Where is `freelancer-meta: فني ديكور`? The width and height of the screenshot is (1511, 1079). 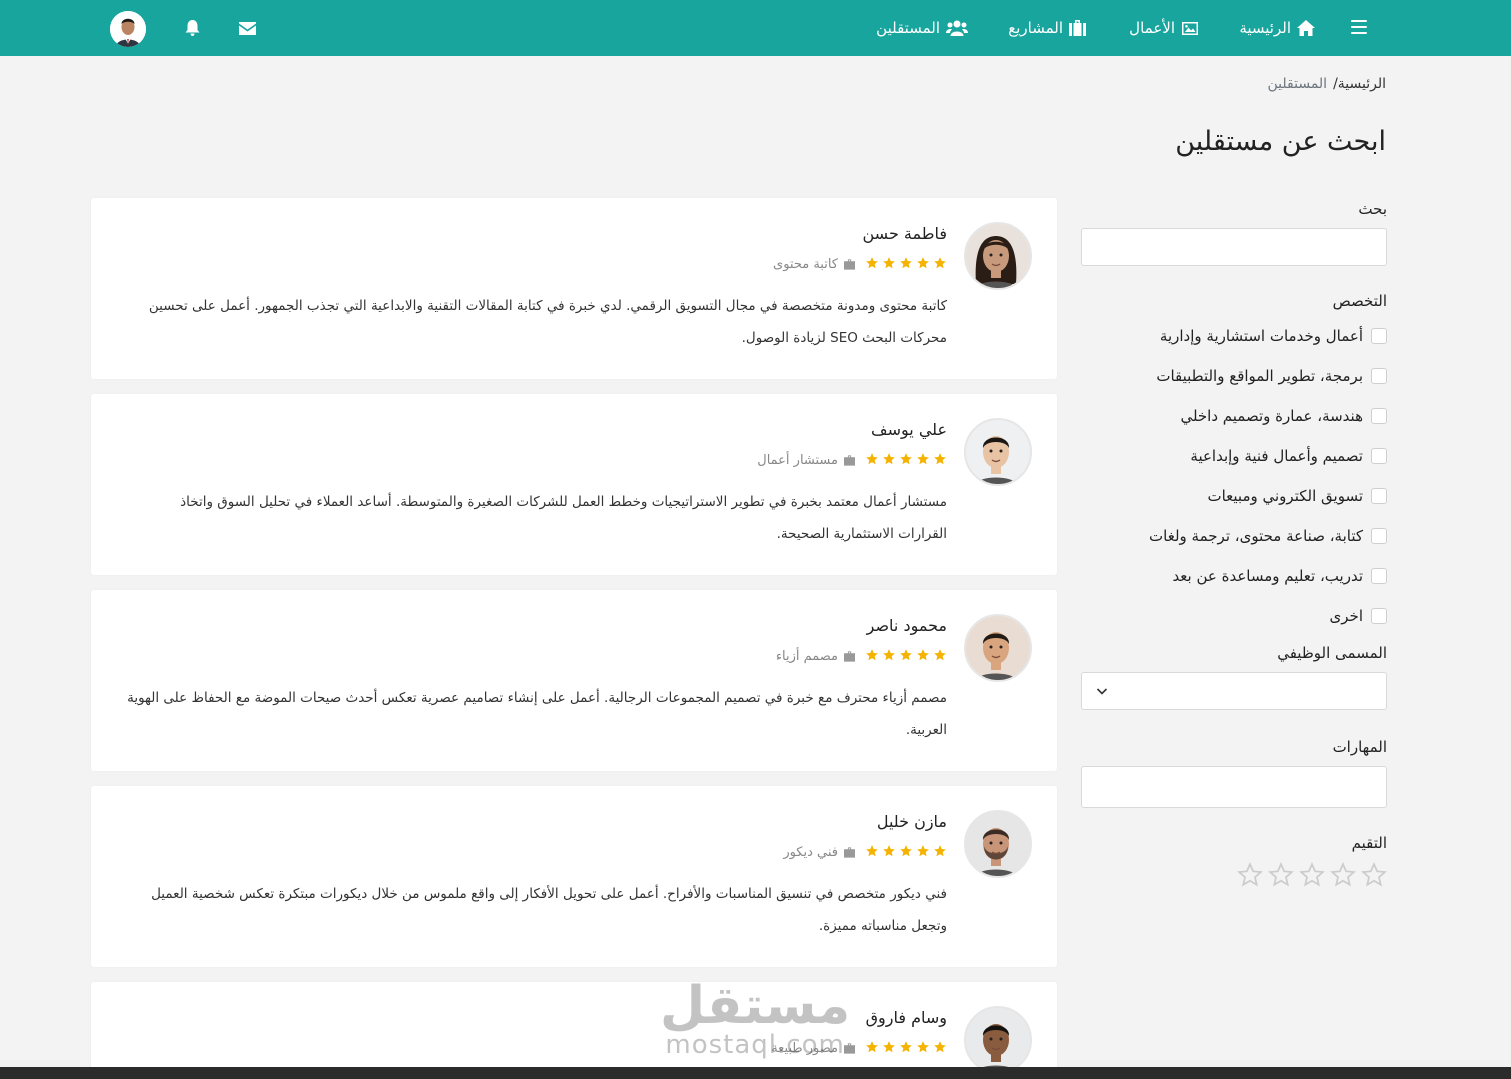
freelancer-meta: فني ديكور is located at coordinates (865, 852).